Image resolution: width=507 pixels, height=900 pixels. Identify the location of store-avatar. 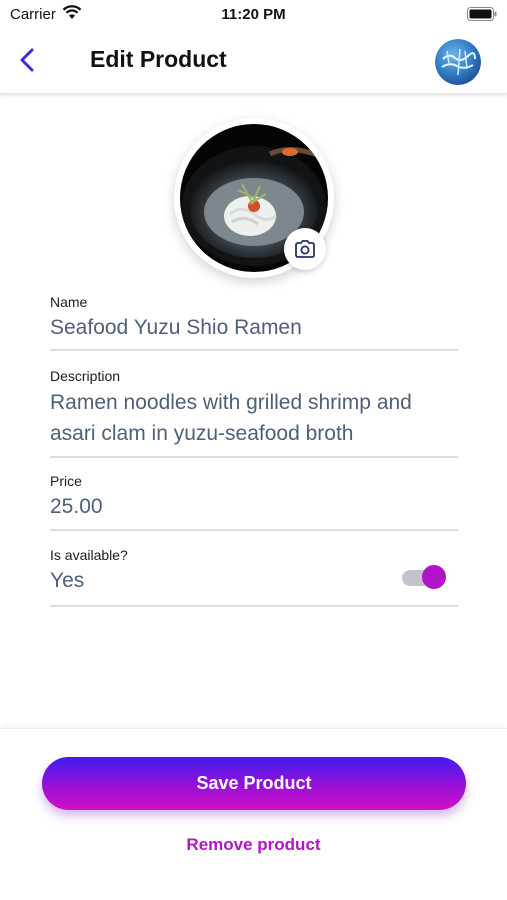
(458, 62).